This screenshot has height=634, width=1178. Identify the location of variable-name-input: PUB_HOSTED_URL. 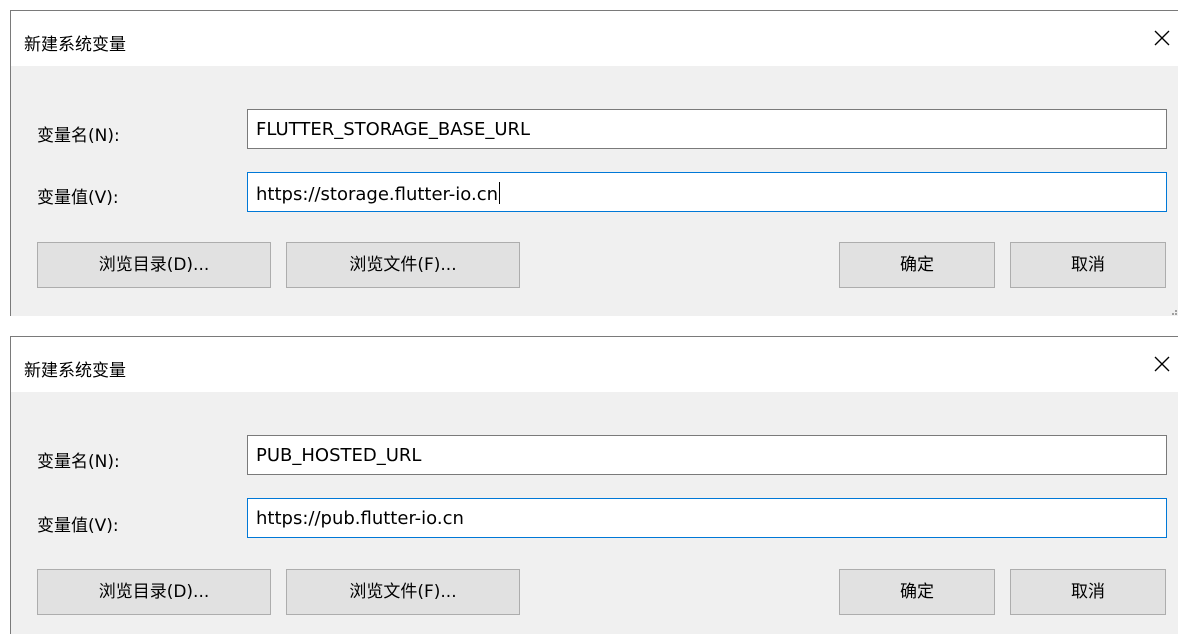
(707, 455).